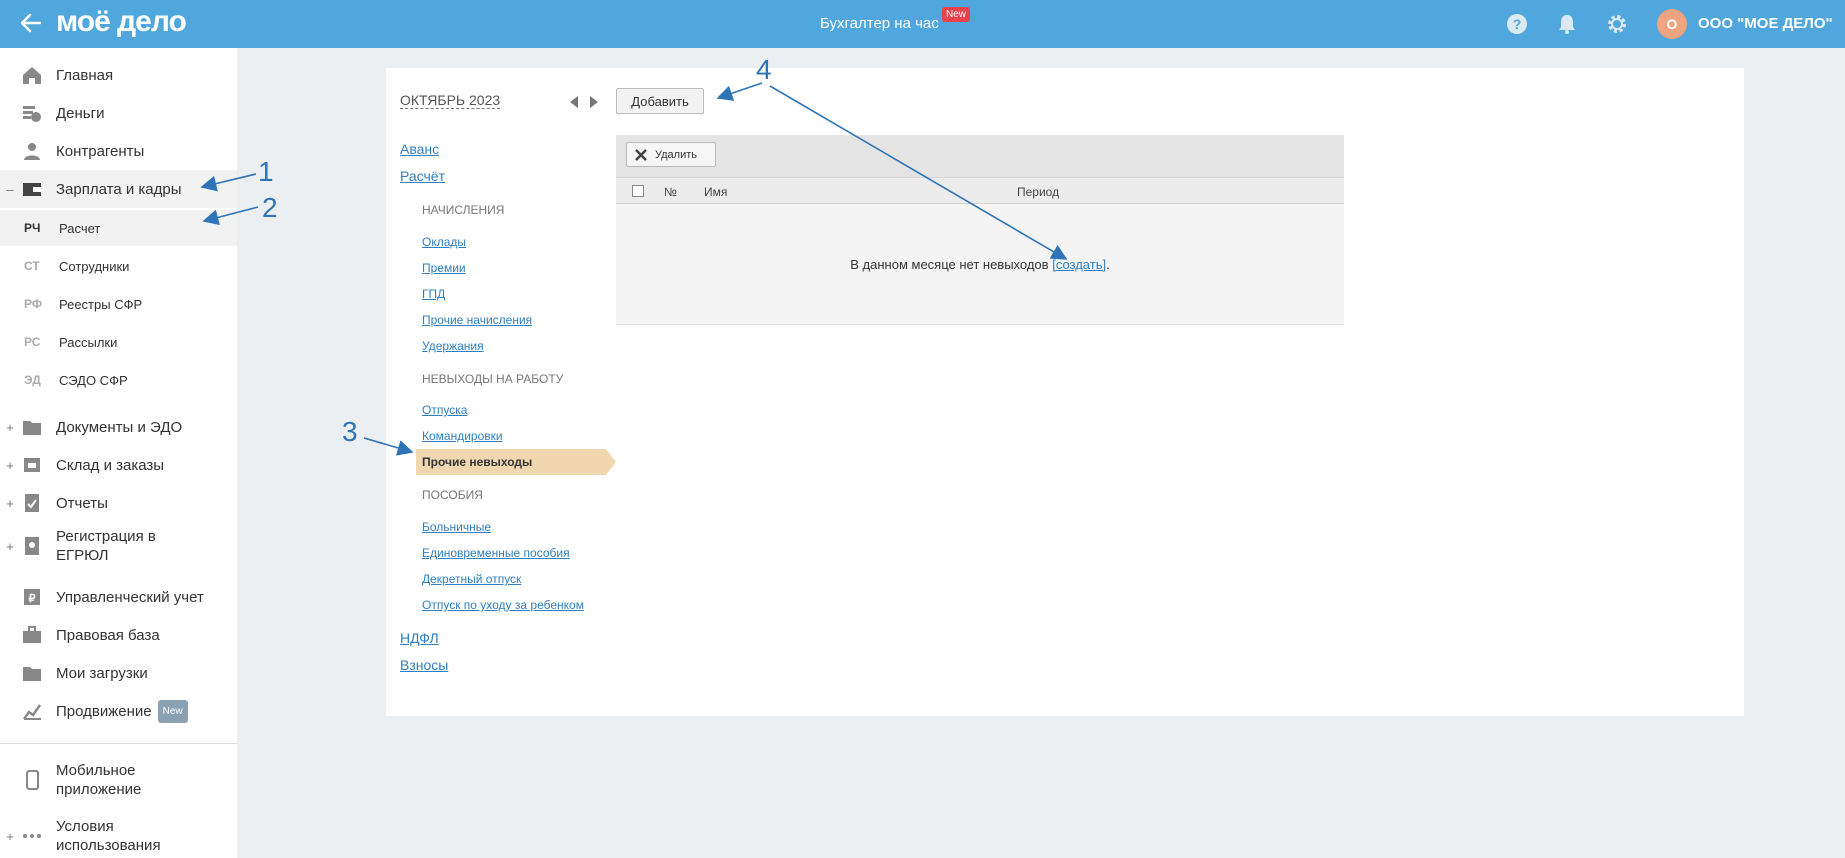 This screenshot has width=1845, height=858. I want to click on sidebar-item-reports: + Отчеты, so click(118, 503).